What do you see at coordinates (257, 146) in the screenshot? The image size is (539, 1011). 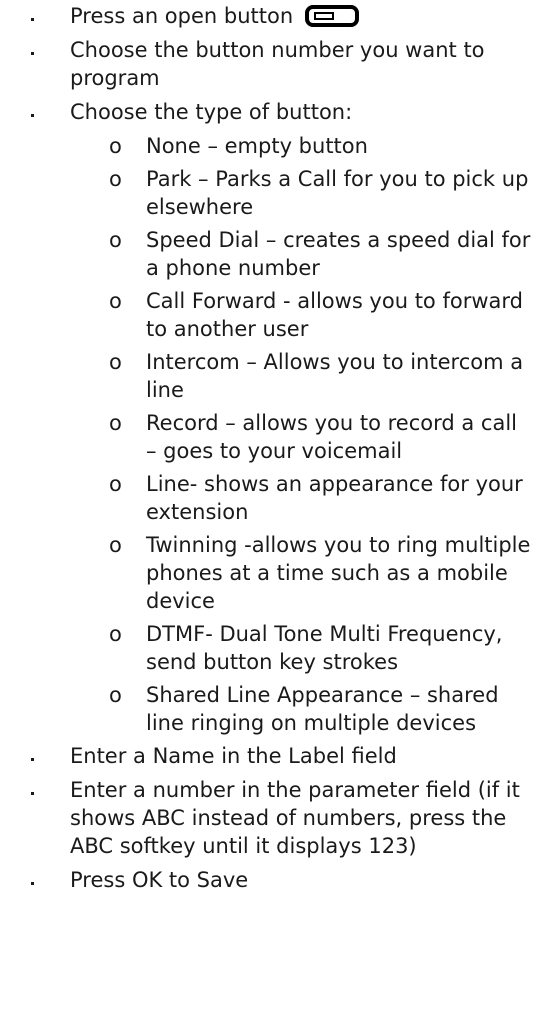 I see `button-type-text: None – empty button` at bounding box center [257, 146].